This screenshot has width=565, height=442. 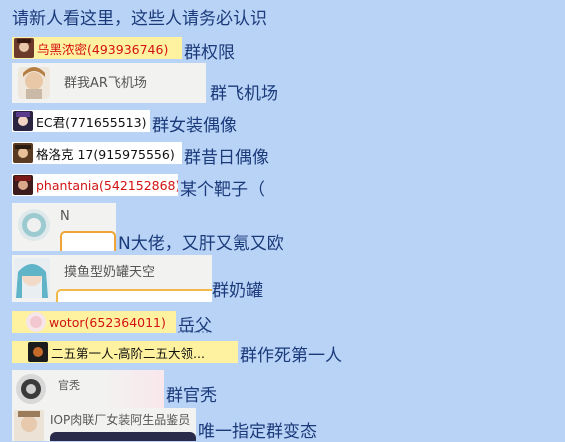 What do you see at coordinates (194, 126) in the screenshot?
I see `member-role-label: 群女装偶像` at bounding box center [194, 126].